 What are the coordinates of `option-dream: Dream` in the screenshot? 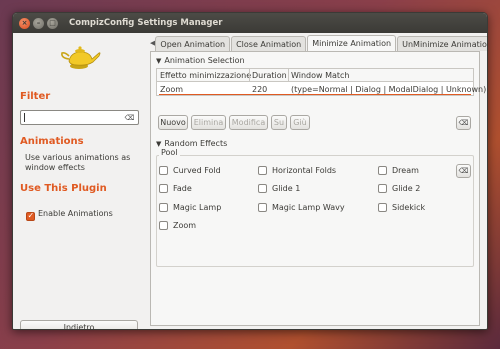 It's located at (398, 170).